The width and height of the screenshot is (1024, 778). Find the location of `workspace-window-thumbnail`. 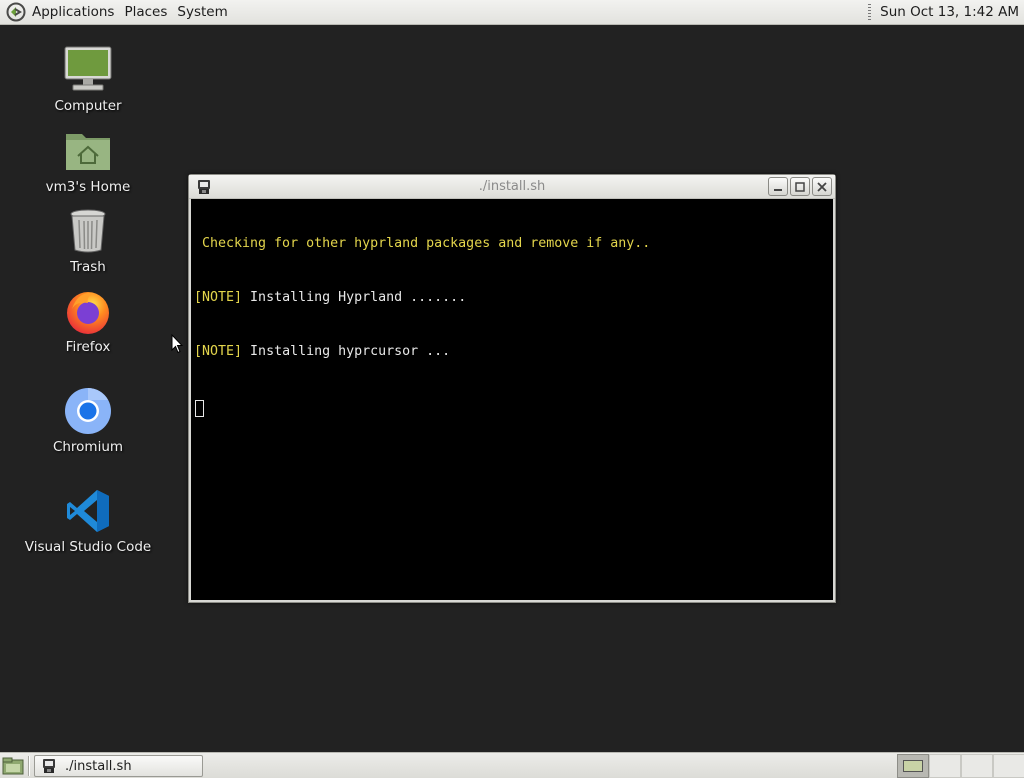

workspace-window-thumbnail is located at coordinates (913, 766).